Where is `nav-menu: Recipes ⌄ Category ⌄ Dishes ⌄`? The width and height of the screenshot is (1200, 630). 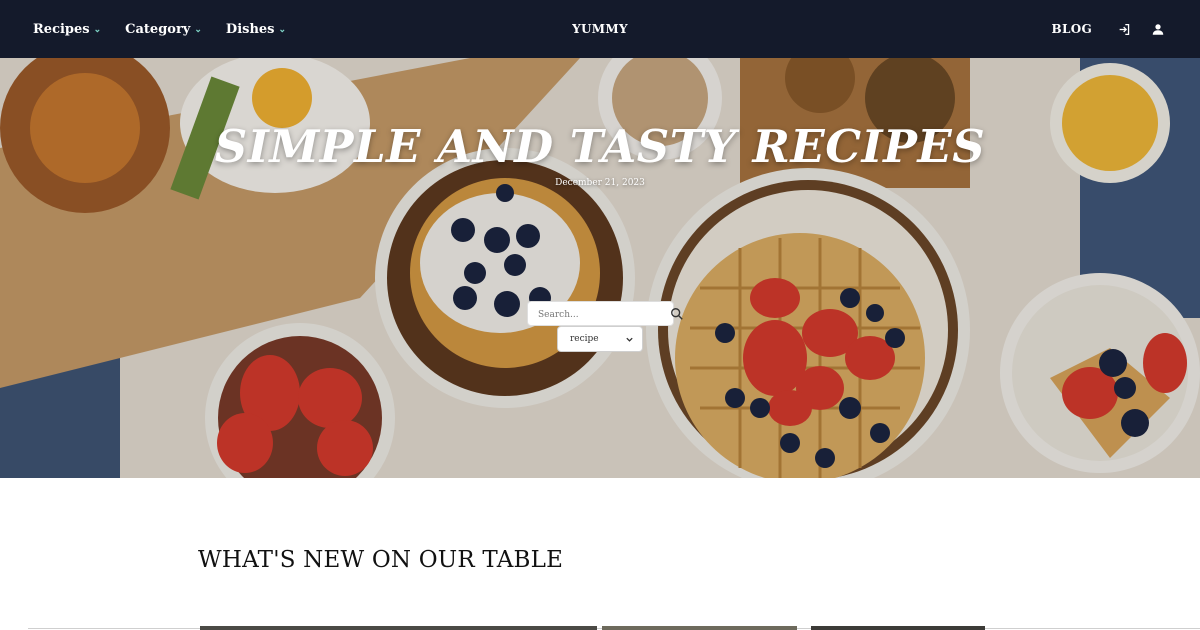
nav-menu: Recipes ⌄ Category ⌄ Dishes ⌄ is located at coordinates (159, 29).